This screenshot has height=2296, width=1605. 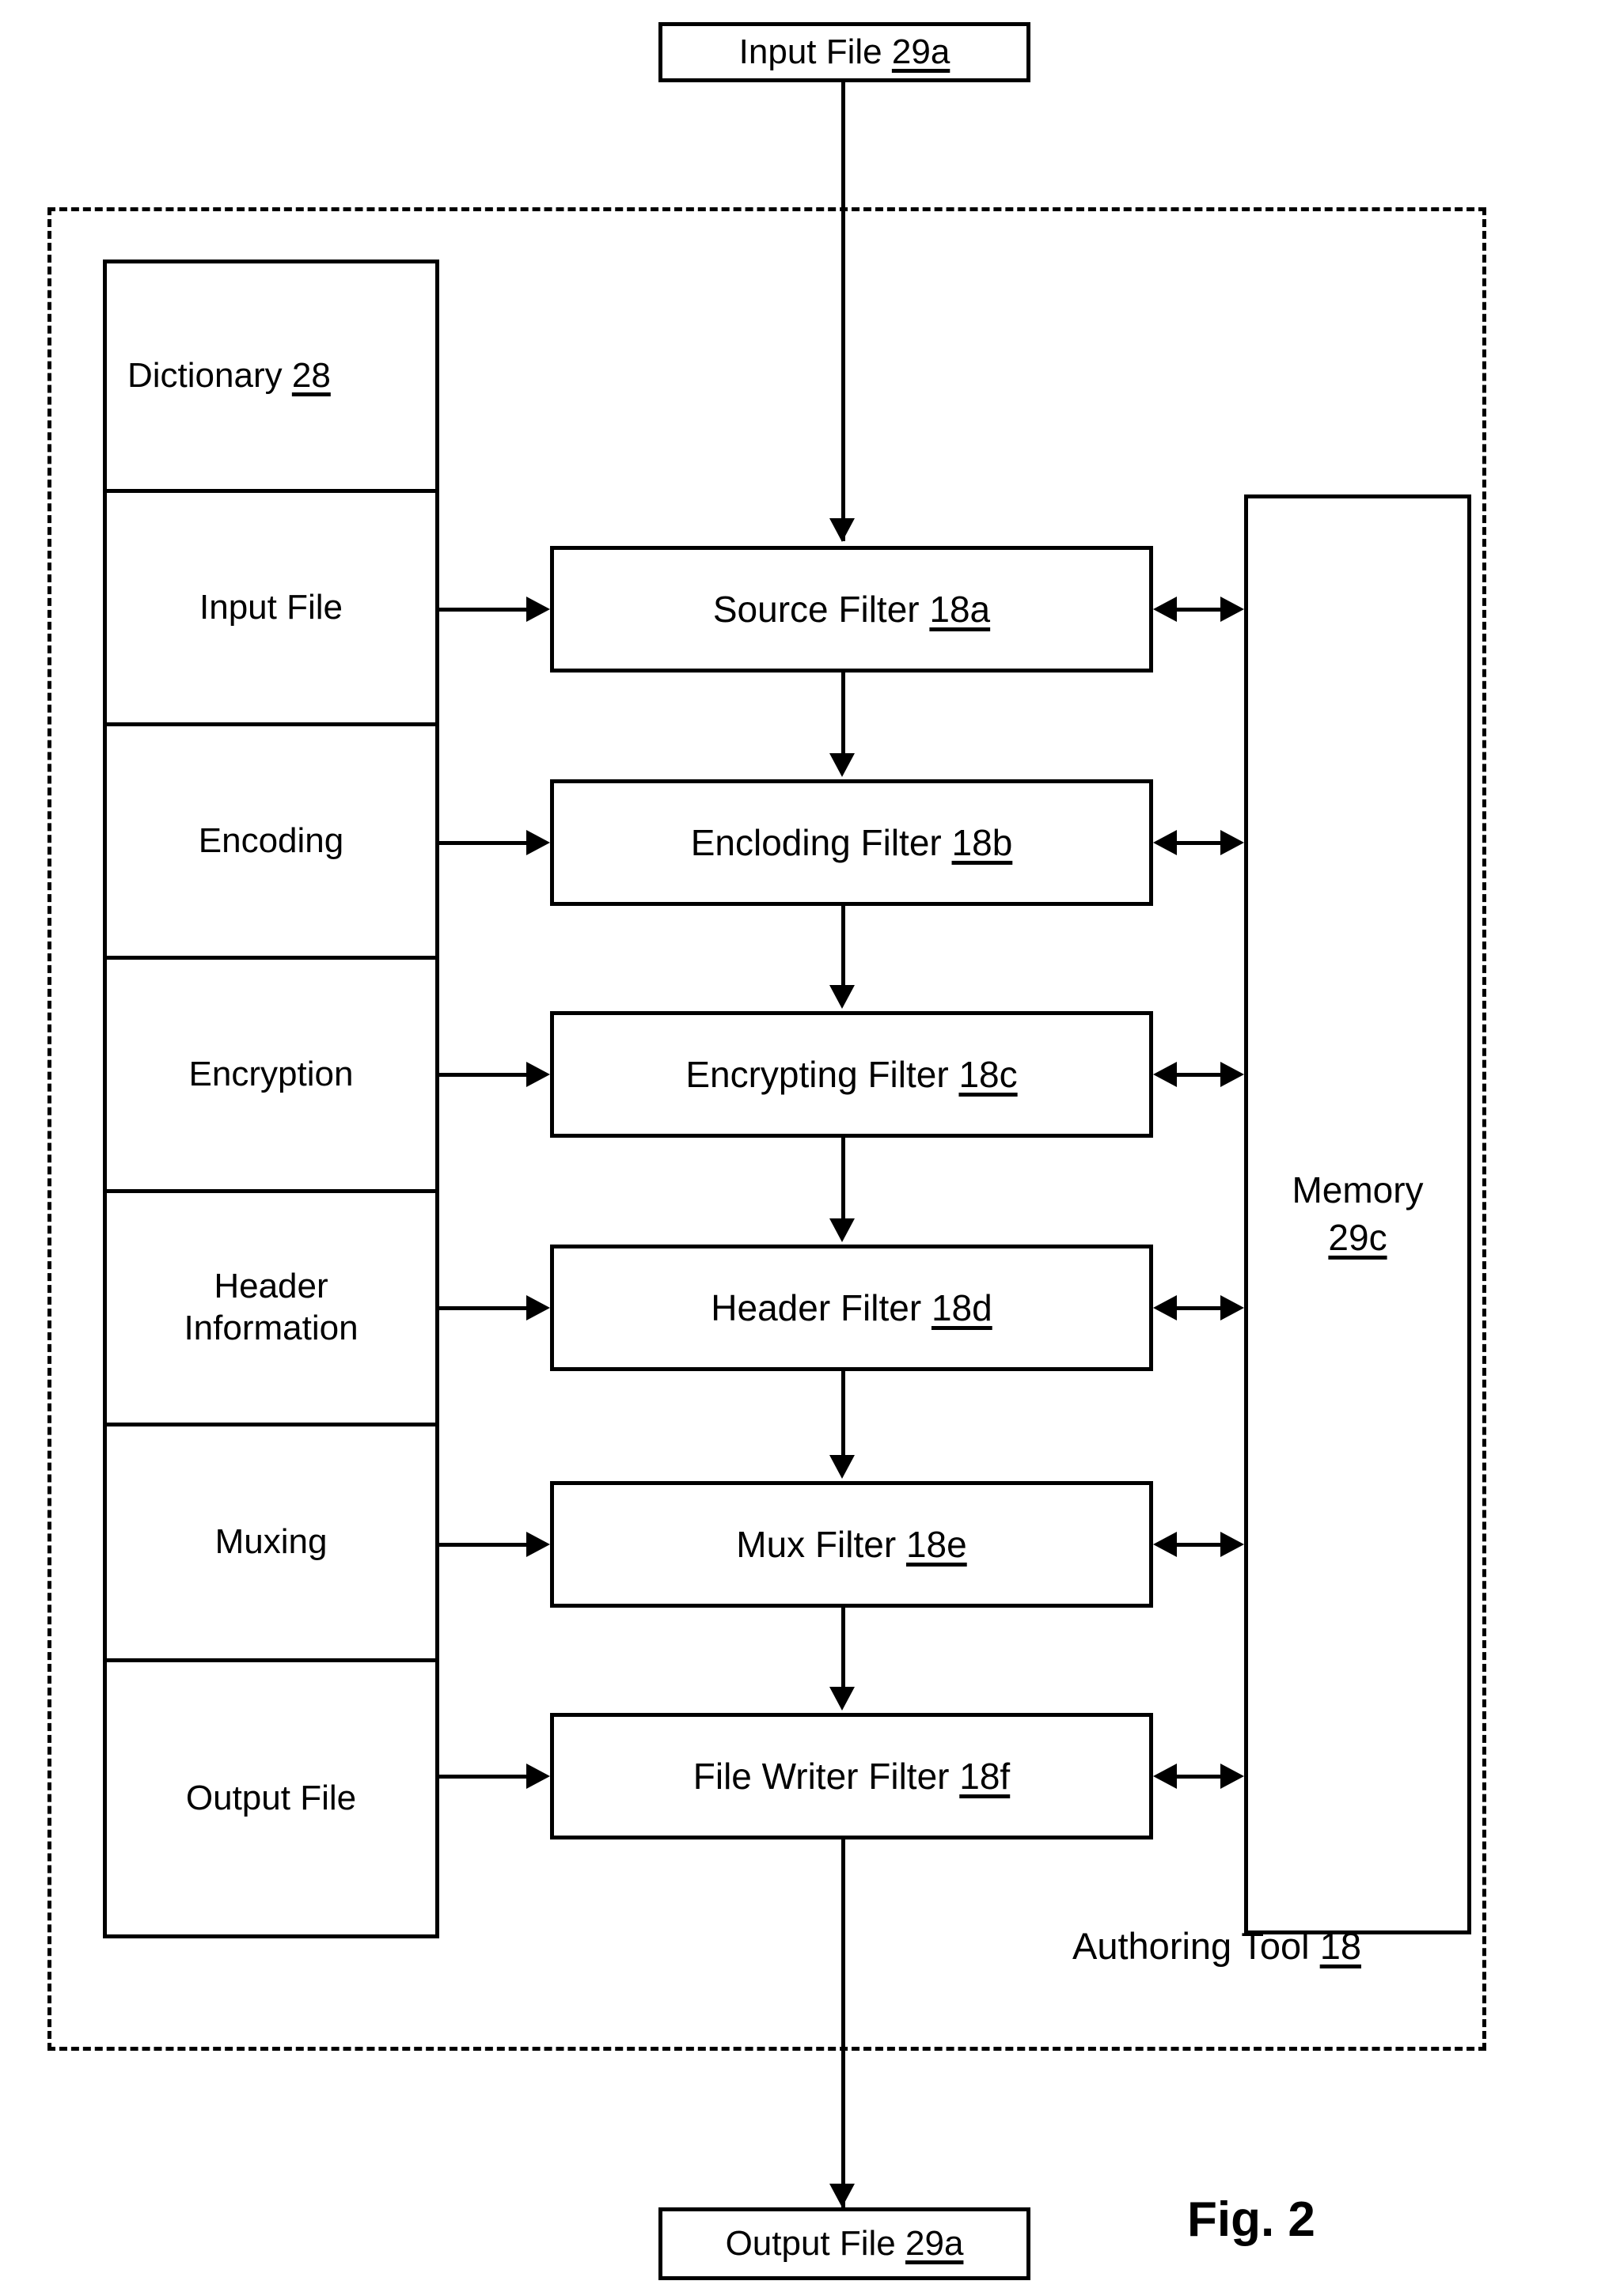 What do you see at coordinates (843, 2023) in the screenshot?
I see `connector-file-writer-to-output-file` at bounding box center [843, 2023].